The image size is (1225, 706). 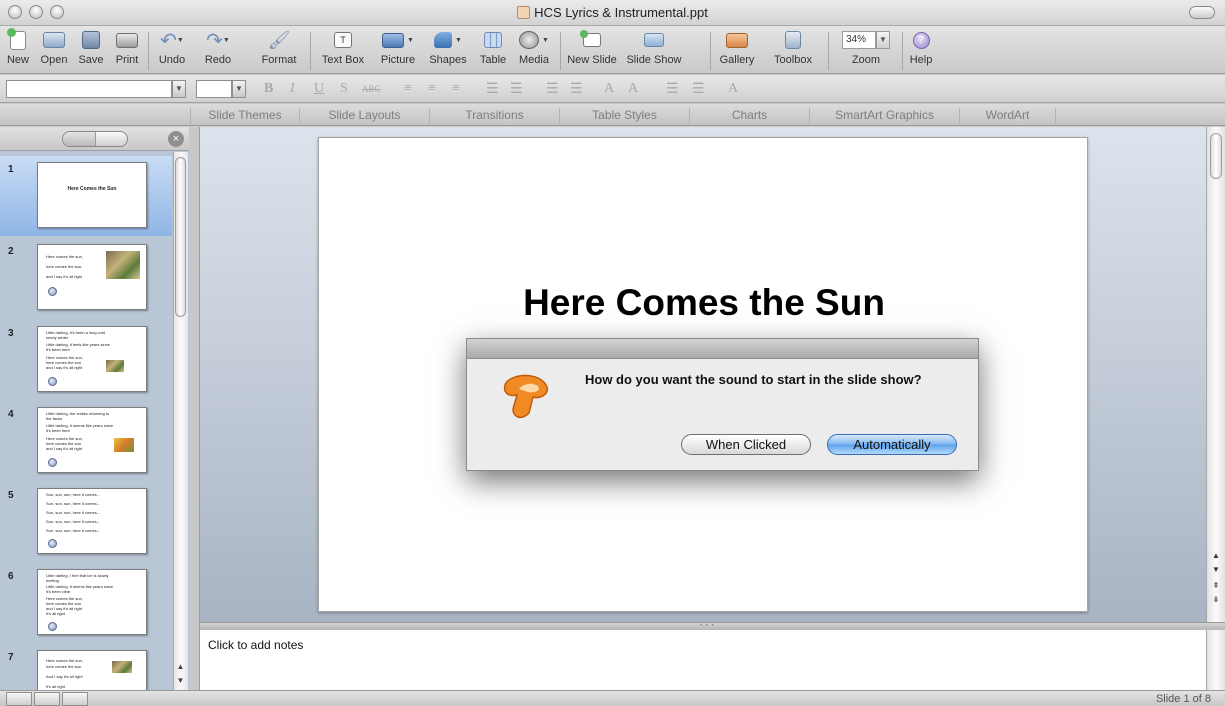 What do you see at coordinates (52, 381) in the screenshot?
I see `sound-icon` at bounding box center [52, 381].